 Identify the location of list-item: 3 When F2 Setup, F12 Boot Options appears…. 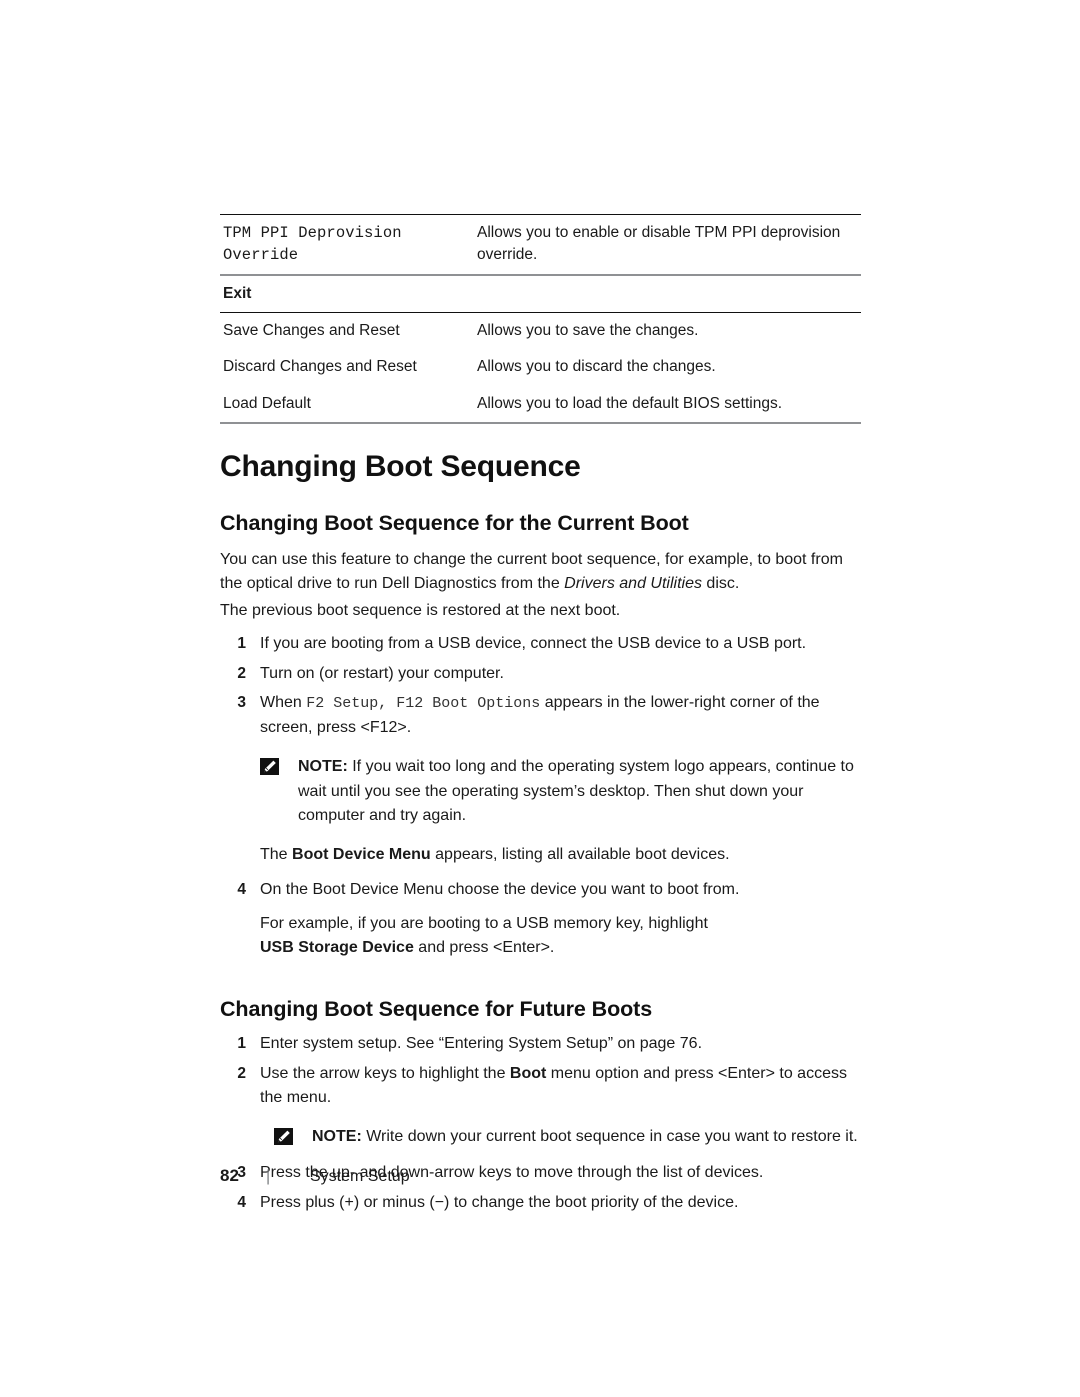
(540, 715).